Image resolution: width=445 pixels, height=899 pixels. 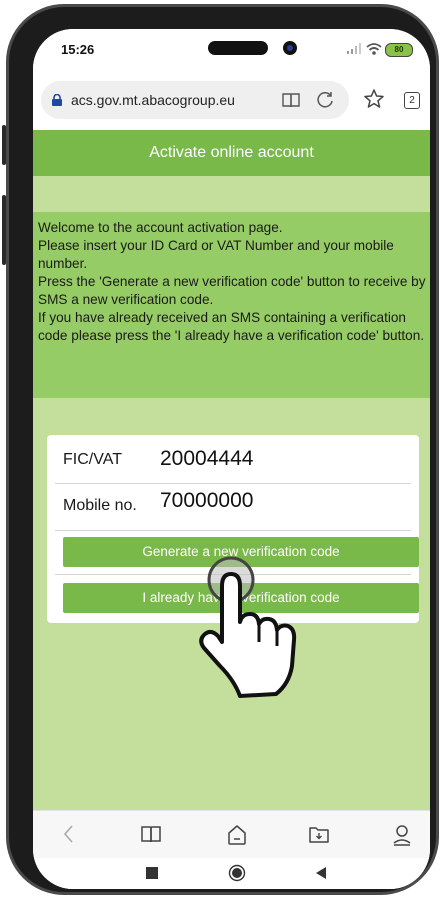 What do you see at coordinates (57, 100) in the screenshot?
I see `lock-icon` at bounding box center [57, 100].